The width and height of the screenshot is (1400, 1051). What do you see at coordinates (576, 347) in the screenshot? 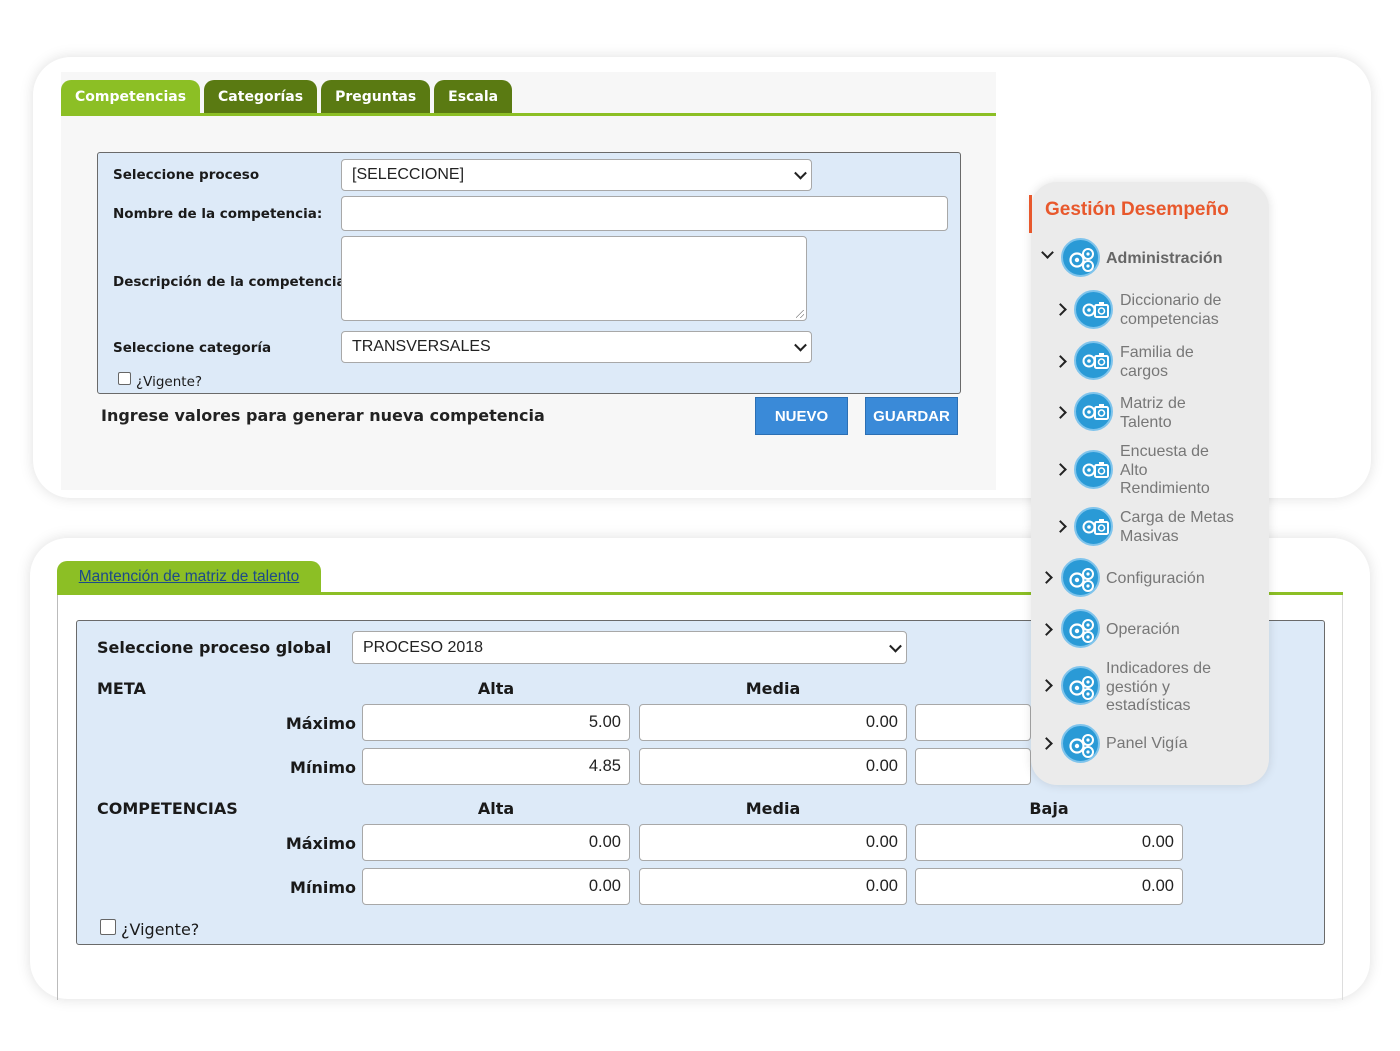
I see `categoria-select: TRANSVERSALES` at bounding box center [576, 347].